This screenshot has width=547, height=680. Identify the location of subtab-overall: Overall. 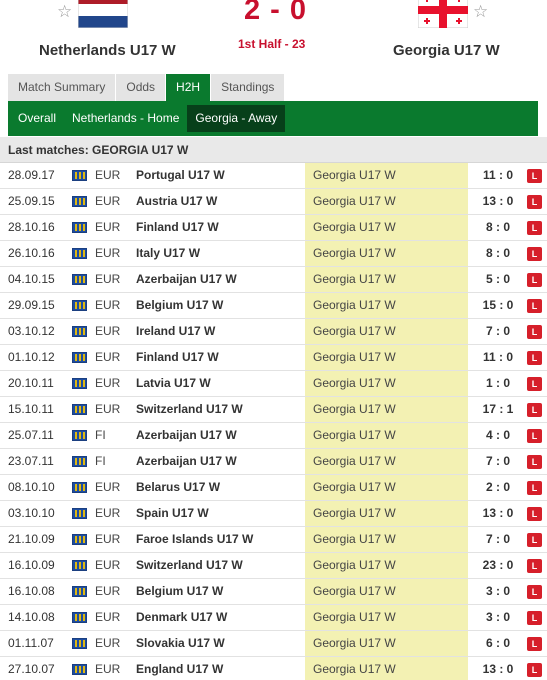
(37, 118).